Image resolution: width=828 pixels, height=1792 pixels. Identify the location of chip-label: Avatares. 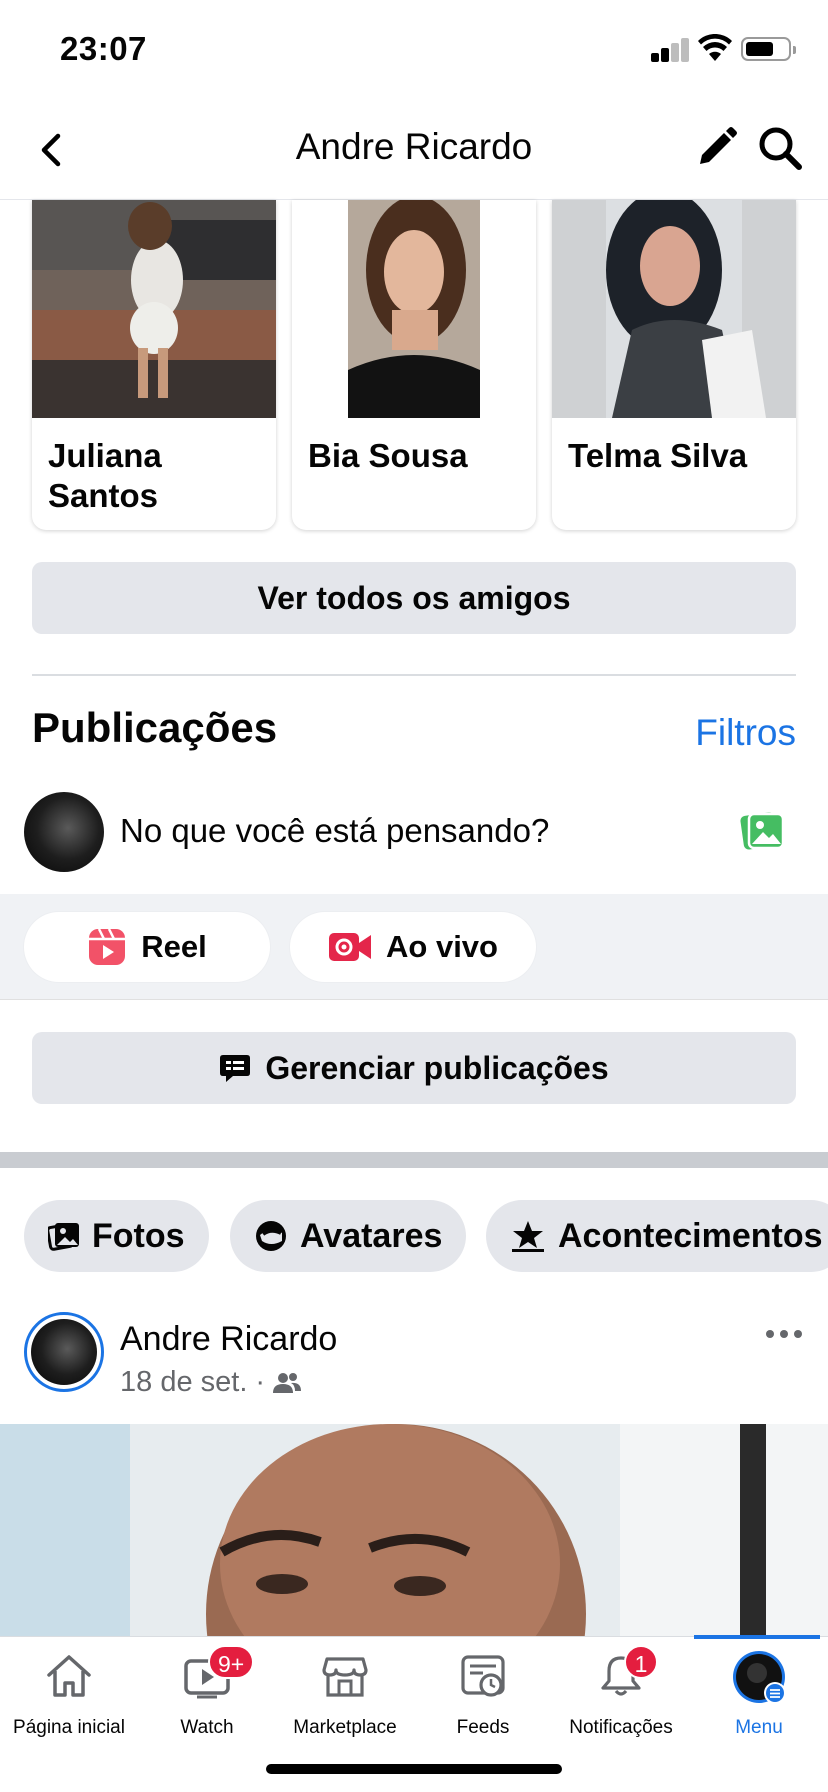
(371, 1235).